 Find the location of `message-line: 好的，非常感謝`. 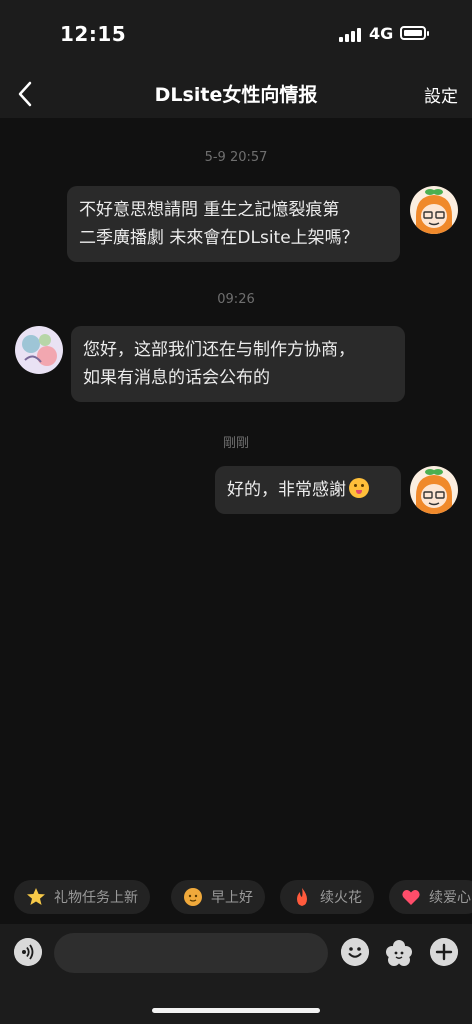

message-line: 好的，非常感謝 is located at coordinates (286, 490).